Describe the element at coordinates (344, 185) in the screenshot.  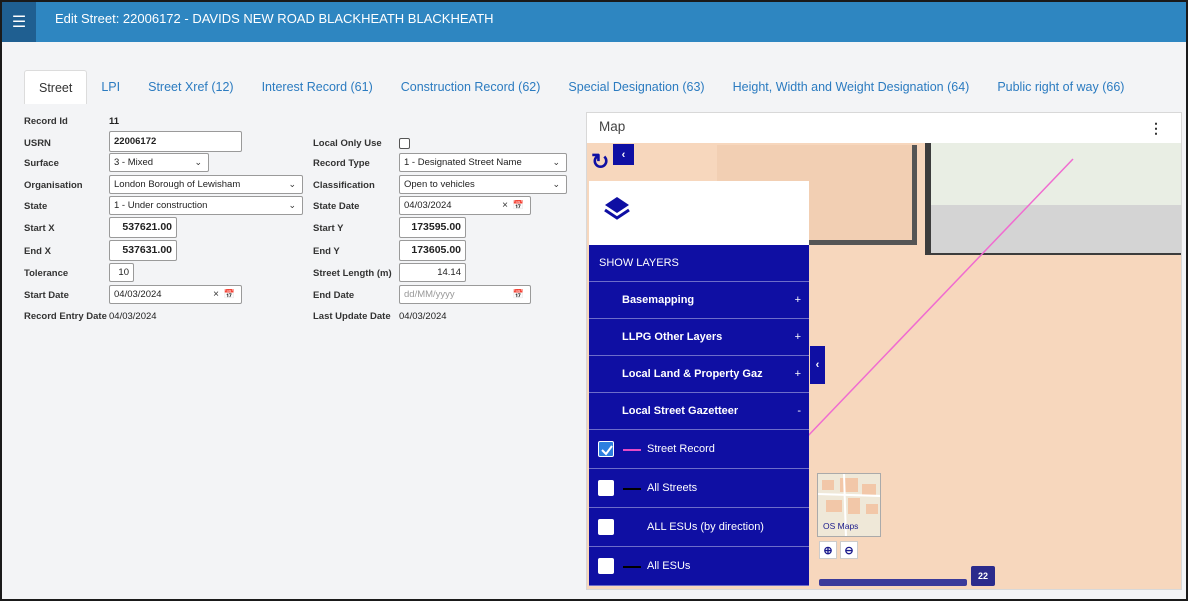
I see `classification-label: Classification` at that location.